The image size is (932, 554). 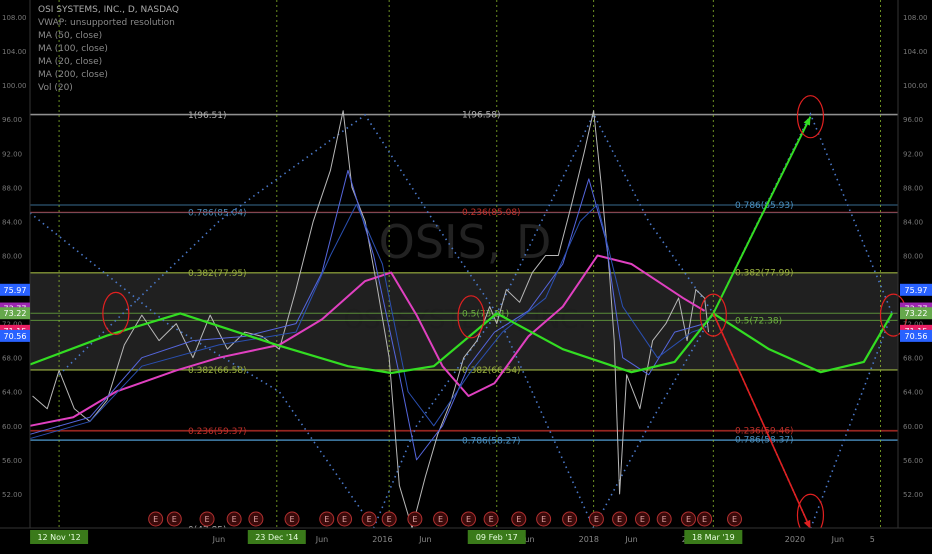 What do you see at coordinates (276, 537) in the screenshot?
I see `date-marker-label: 23 Dec '14` at bounding box center [276, 537].